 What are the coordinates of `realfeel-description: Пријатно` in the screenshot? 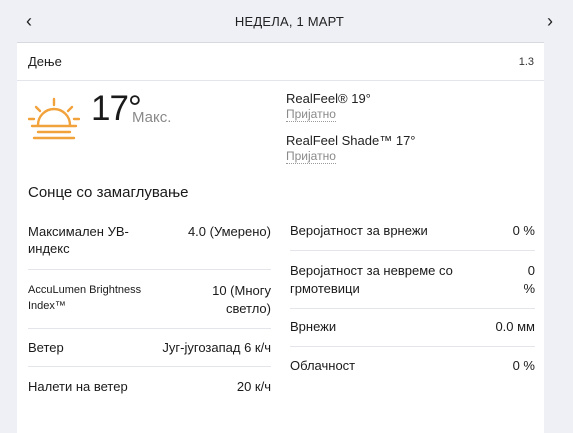 It's located at (311, 114).